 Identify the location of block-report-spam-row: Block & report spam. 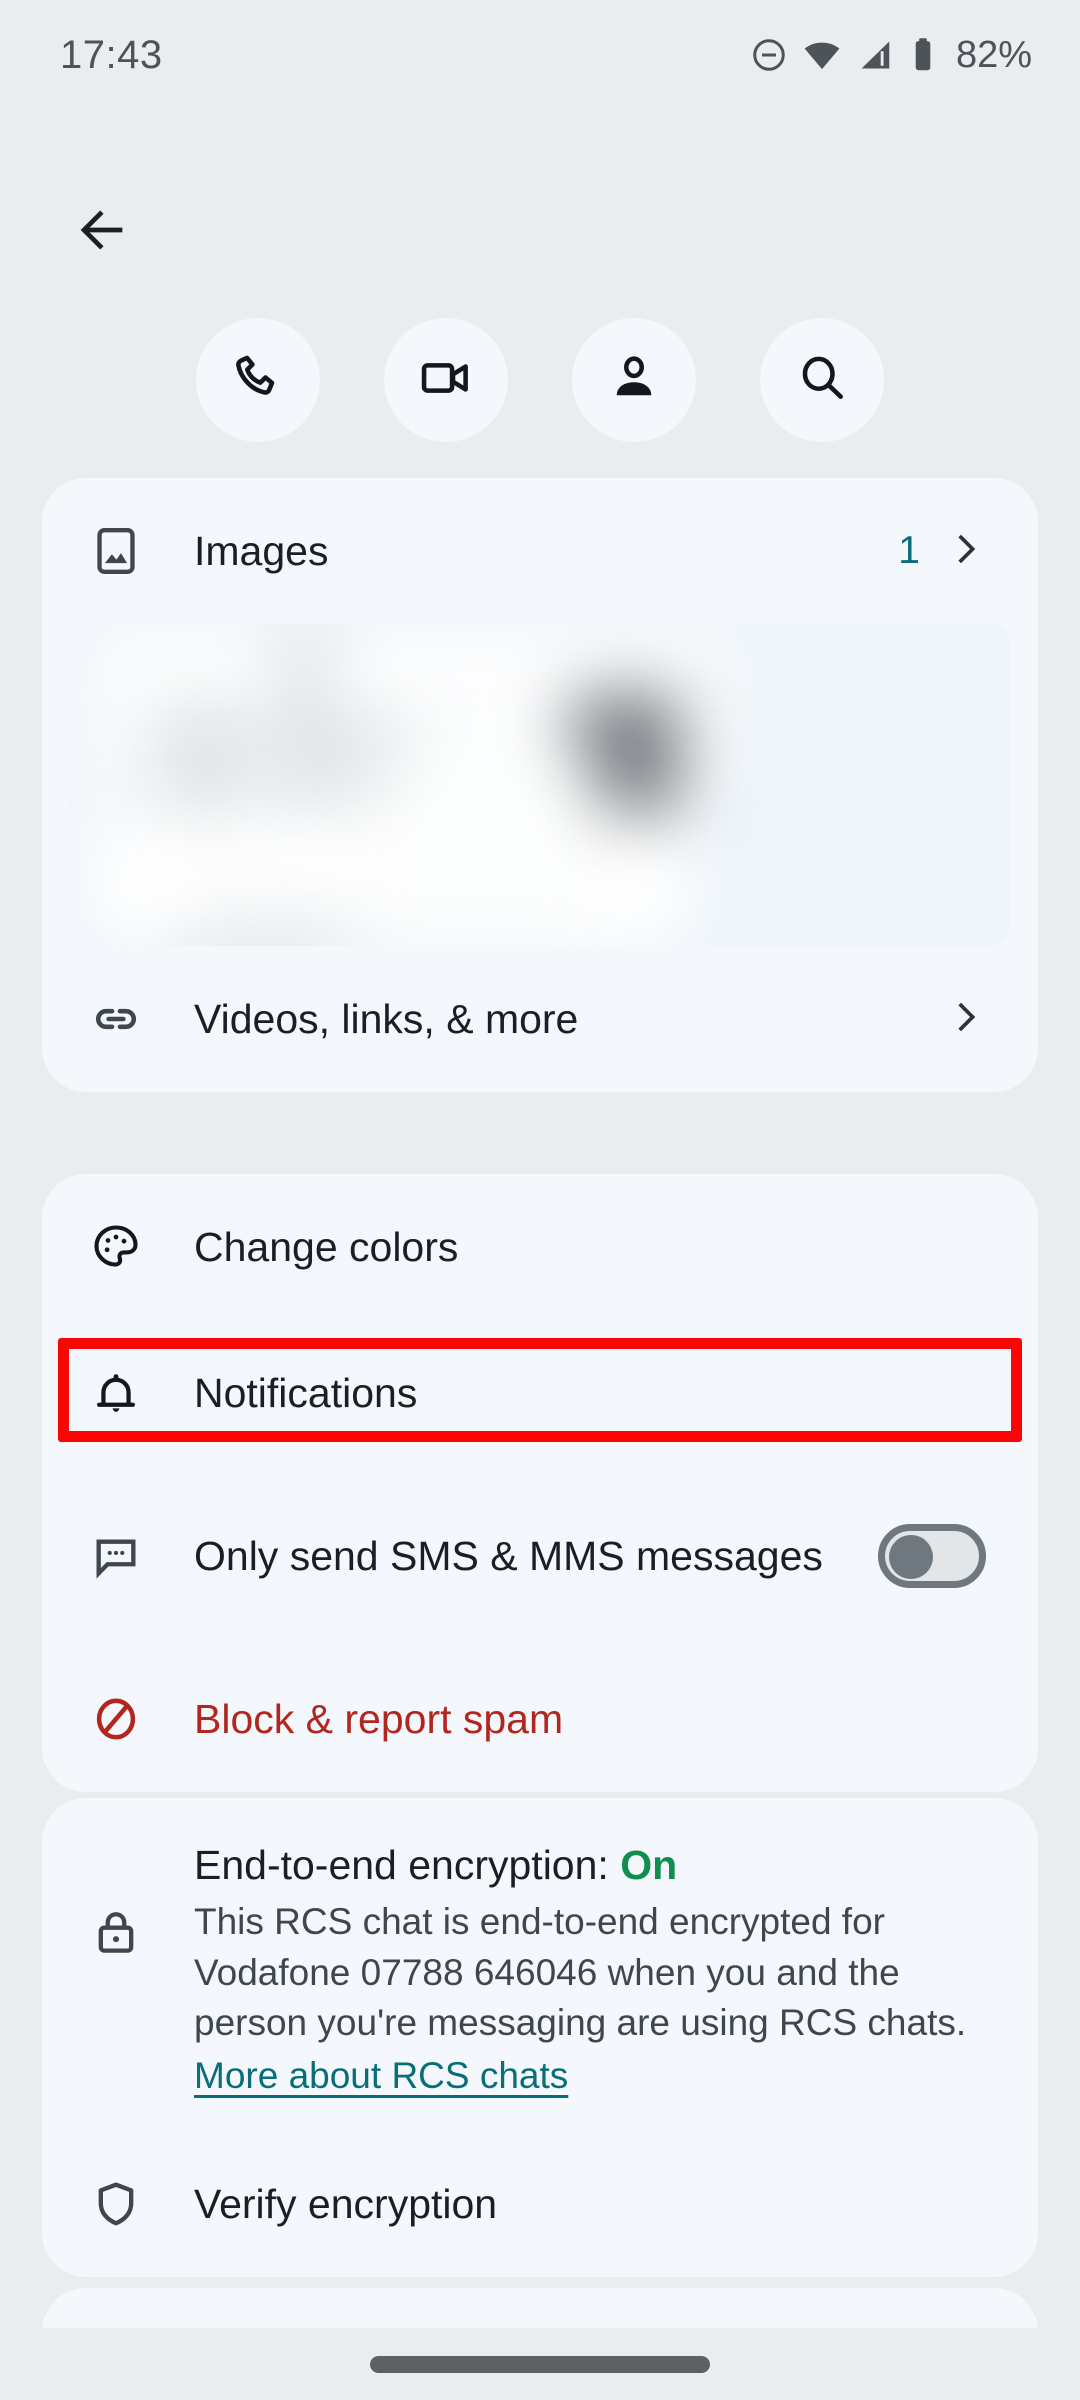
(540, 1719).